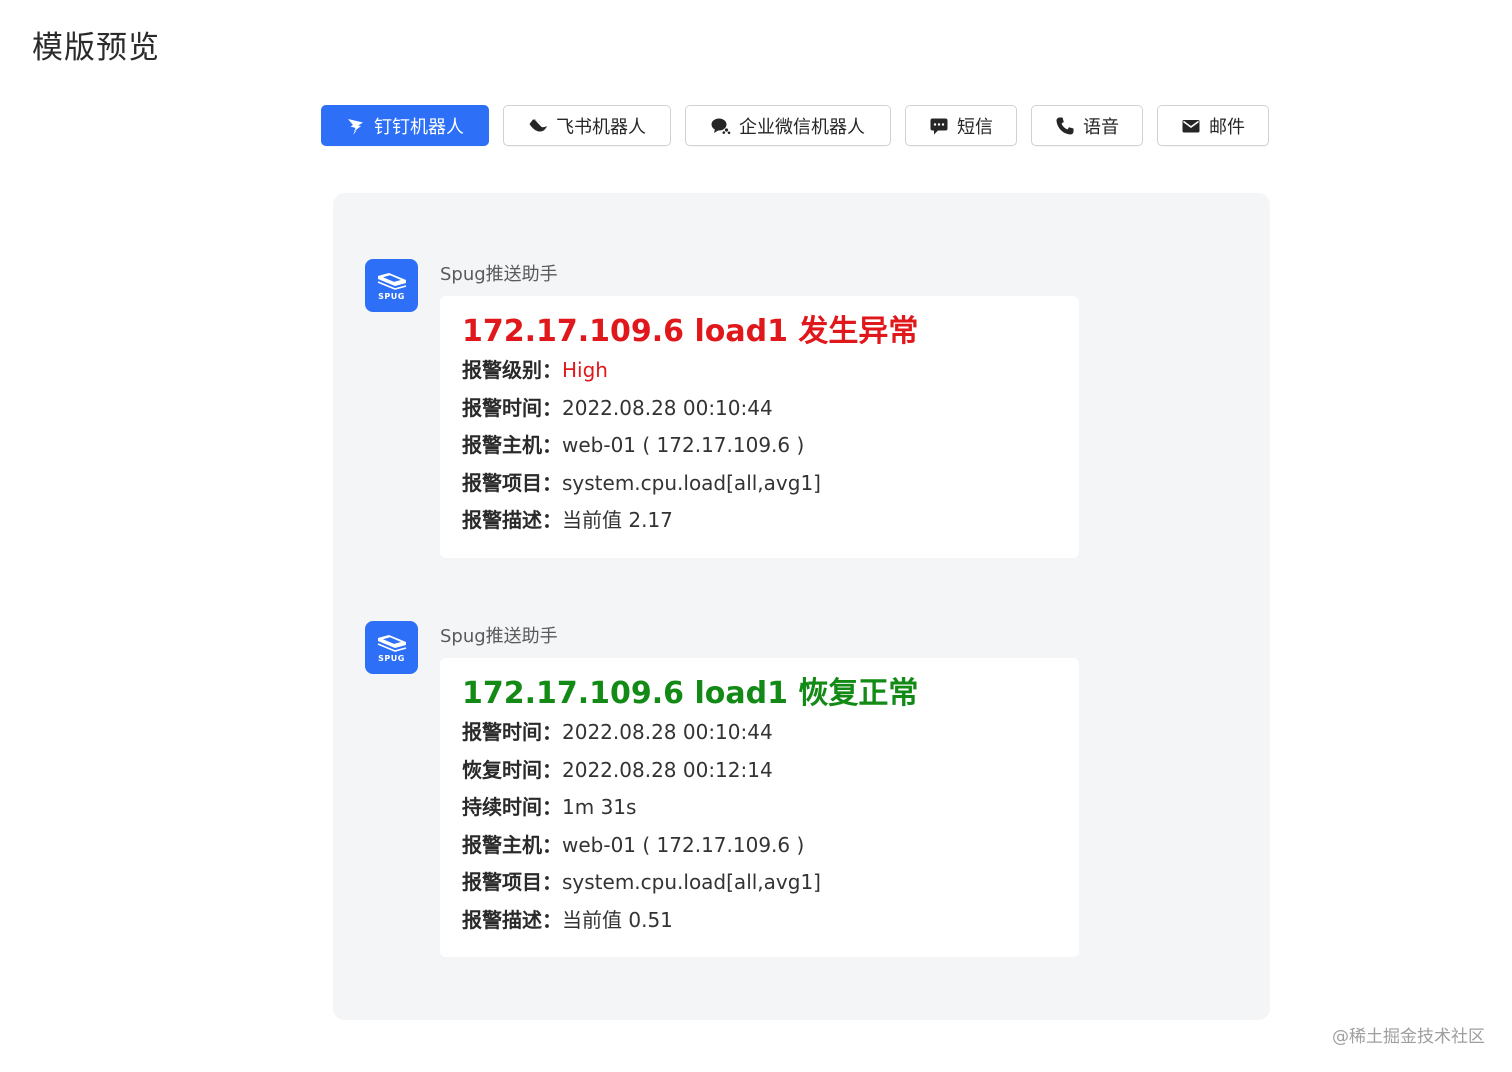 This screenshot has height=1072, width=1512. Describe the element at coordinates (1408, 1037) in the screenshot. I see `watermark: @稀土掘金技术社区` at that location.